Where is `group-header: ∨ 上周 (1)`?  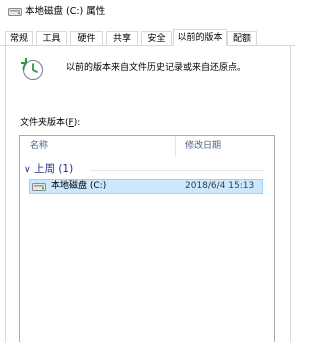 group-header: ∨ 上周 (1) is located at coordinates (48, 169).